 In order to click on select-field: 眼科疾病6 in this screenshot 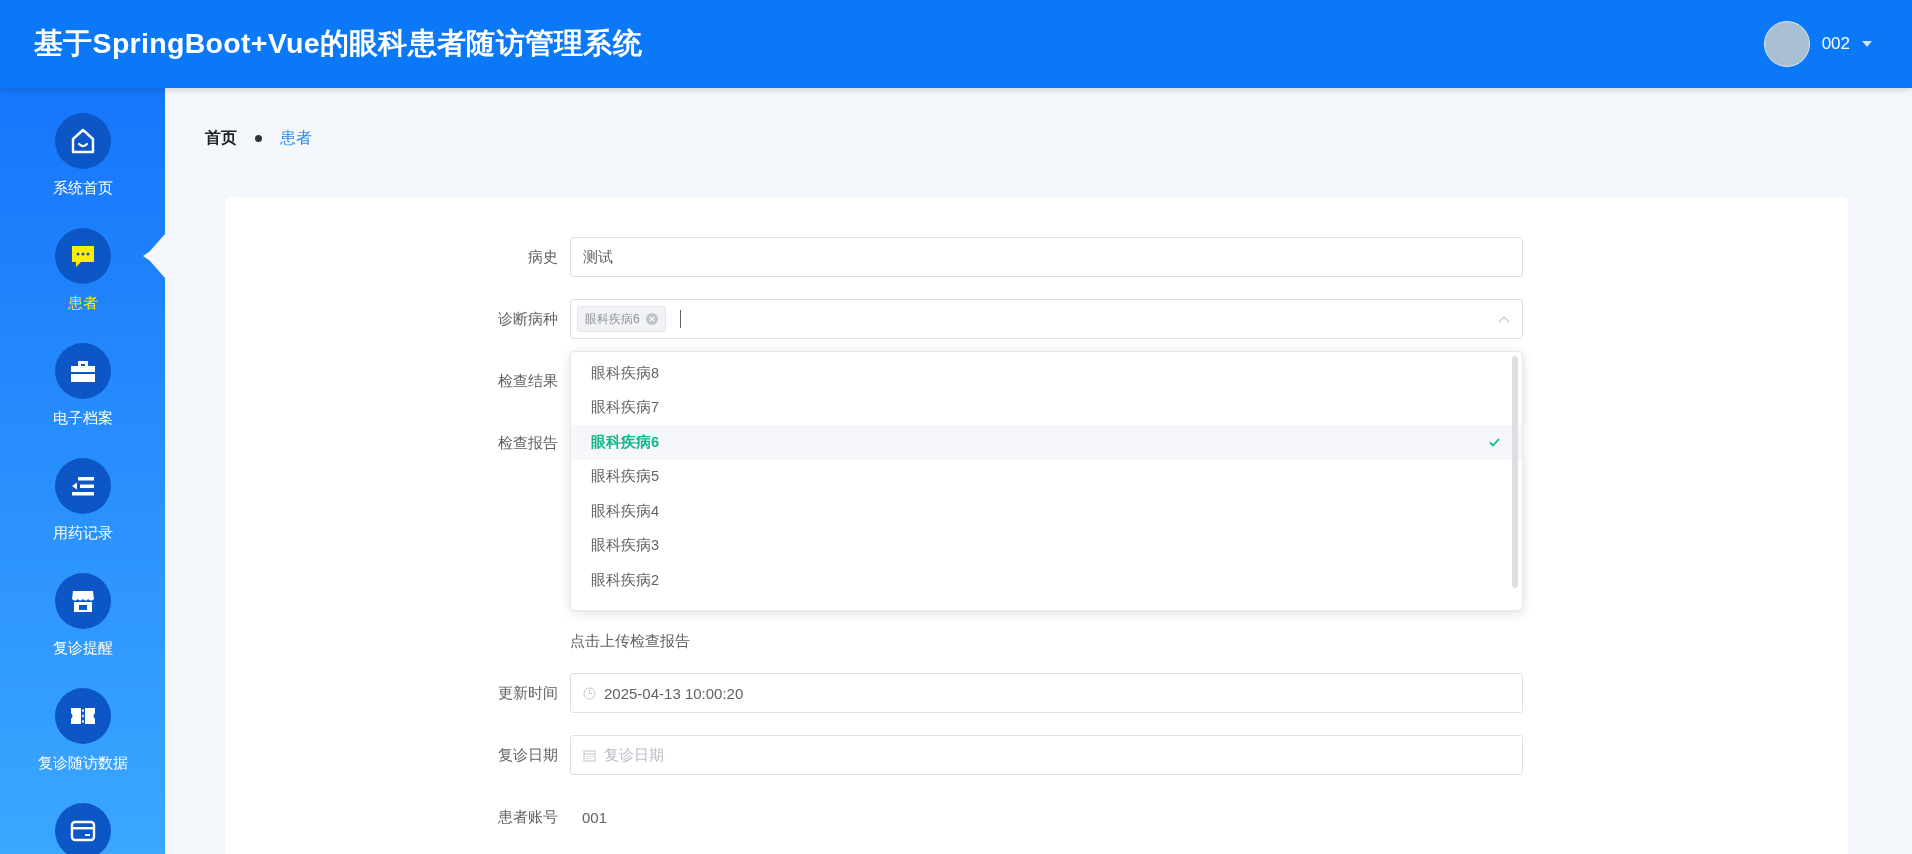, I will do `click(1046, 319)`.